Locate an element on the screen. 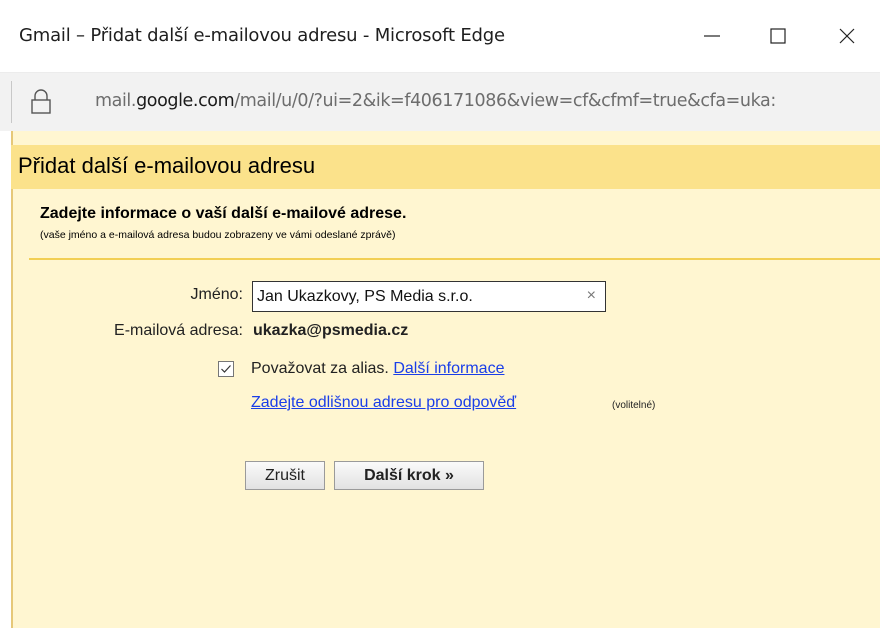 The width and height of the screenshot is (880, 628). dialog-left-border is located at coordinates (12, 379).